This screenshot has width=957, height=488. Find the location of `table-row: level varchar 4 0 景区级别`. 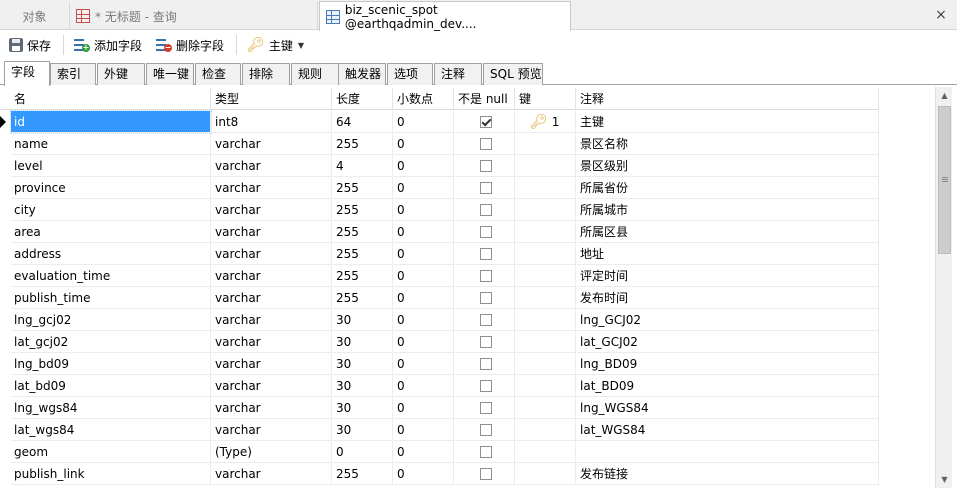

table-row: level varchar 4 0 景区级别 is located at coordinates (439, 166).